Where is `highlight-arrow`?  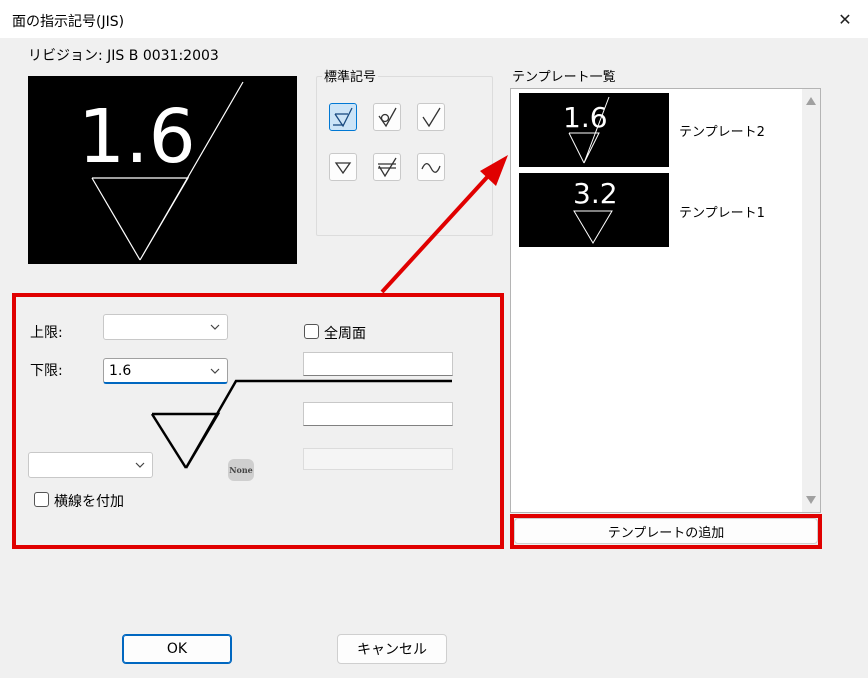 highlight-arrow is located at coordinates (444, 224).